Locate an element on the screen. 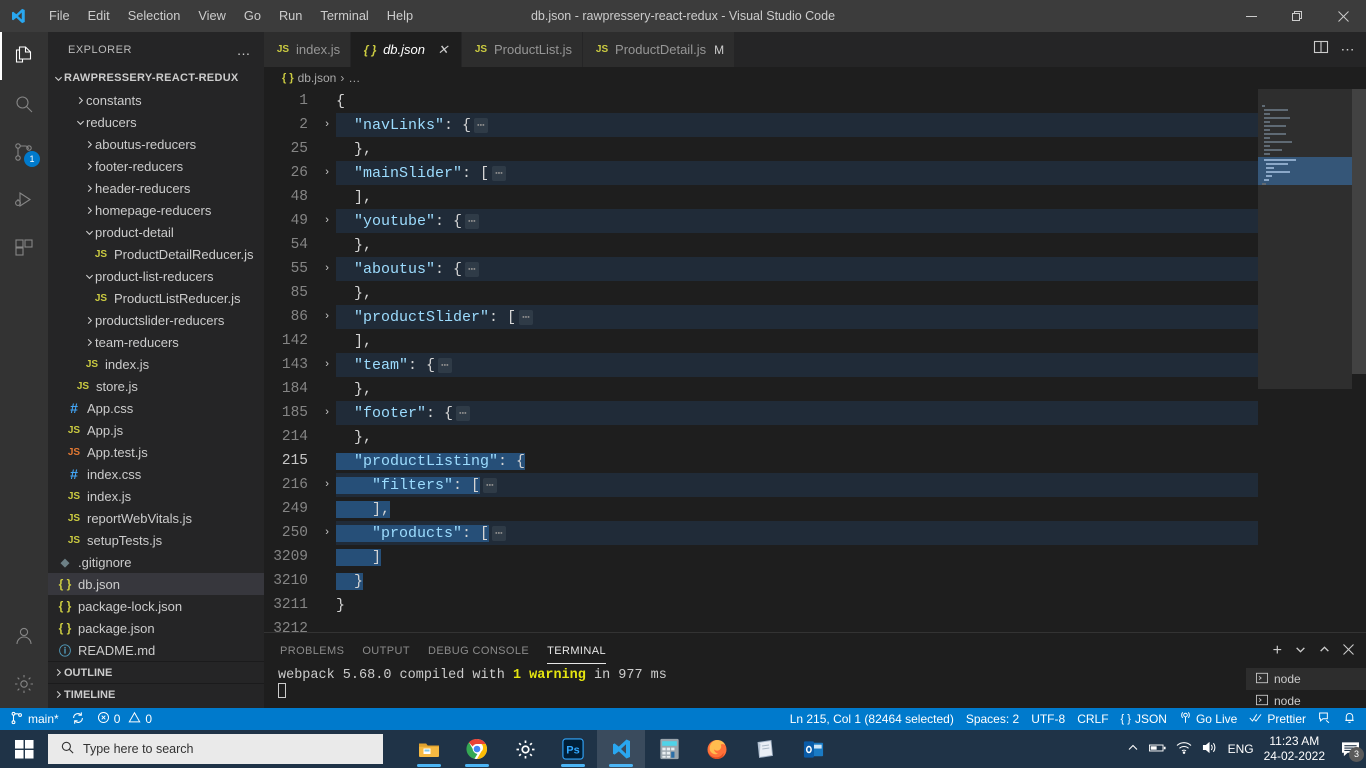 The width and height of the screenshot is (1366, 768). tree-folder-row: productslider-reducers is located at coordinates (156, 320).